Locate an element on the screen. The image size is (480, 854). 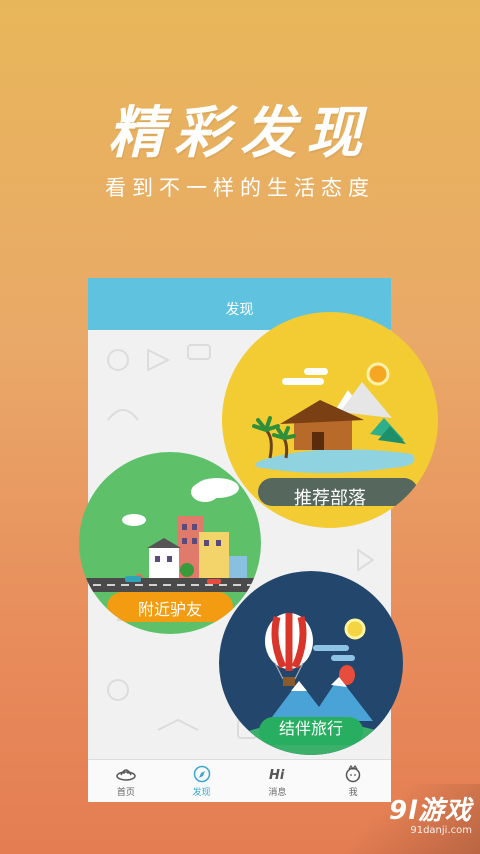
hero-title: 精彩发现 is located at coordinates (240, 133).